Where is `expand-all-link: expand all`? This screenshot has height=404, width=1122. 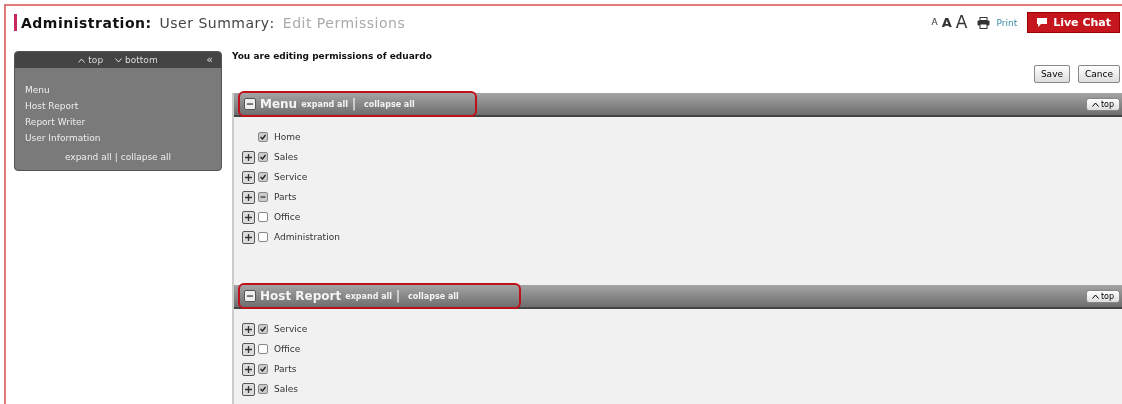
expand-all-link: expand all is located at coordinates (88, 157).